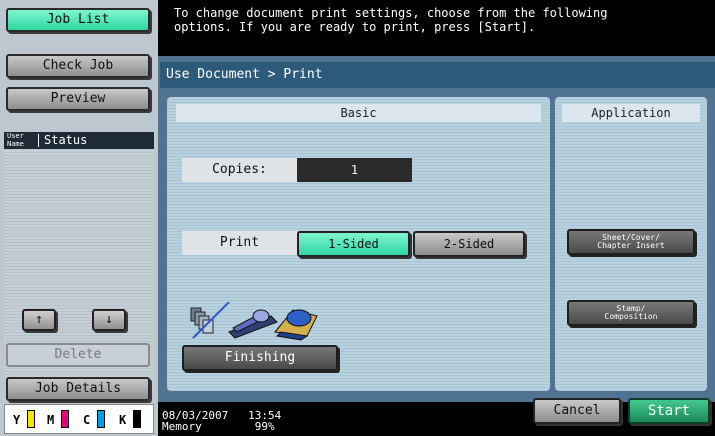 The image size is (715, 436). What do you see at coordinates (260, 358) in the screenshot?
I see `finishing-button: Finishing` at bounding box center [260, 358].